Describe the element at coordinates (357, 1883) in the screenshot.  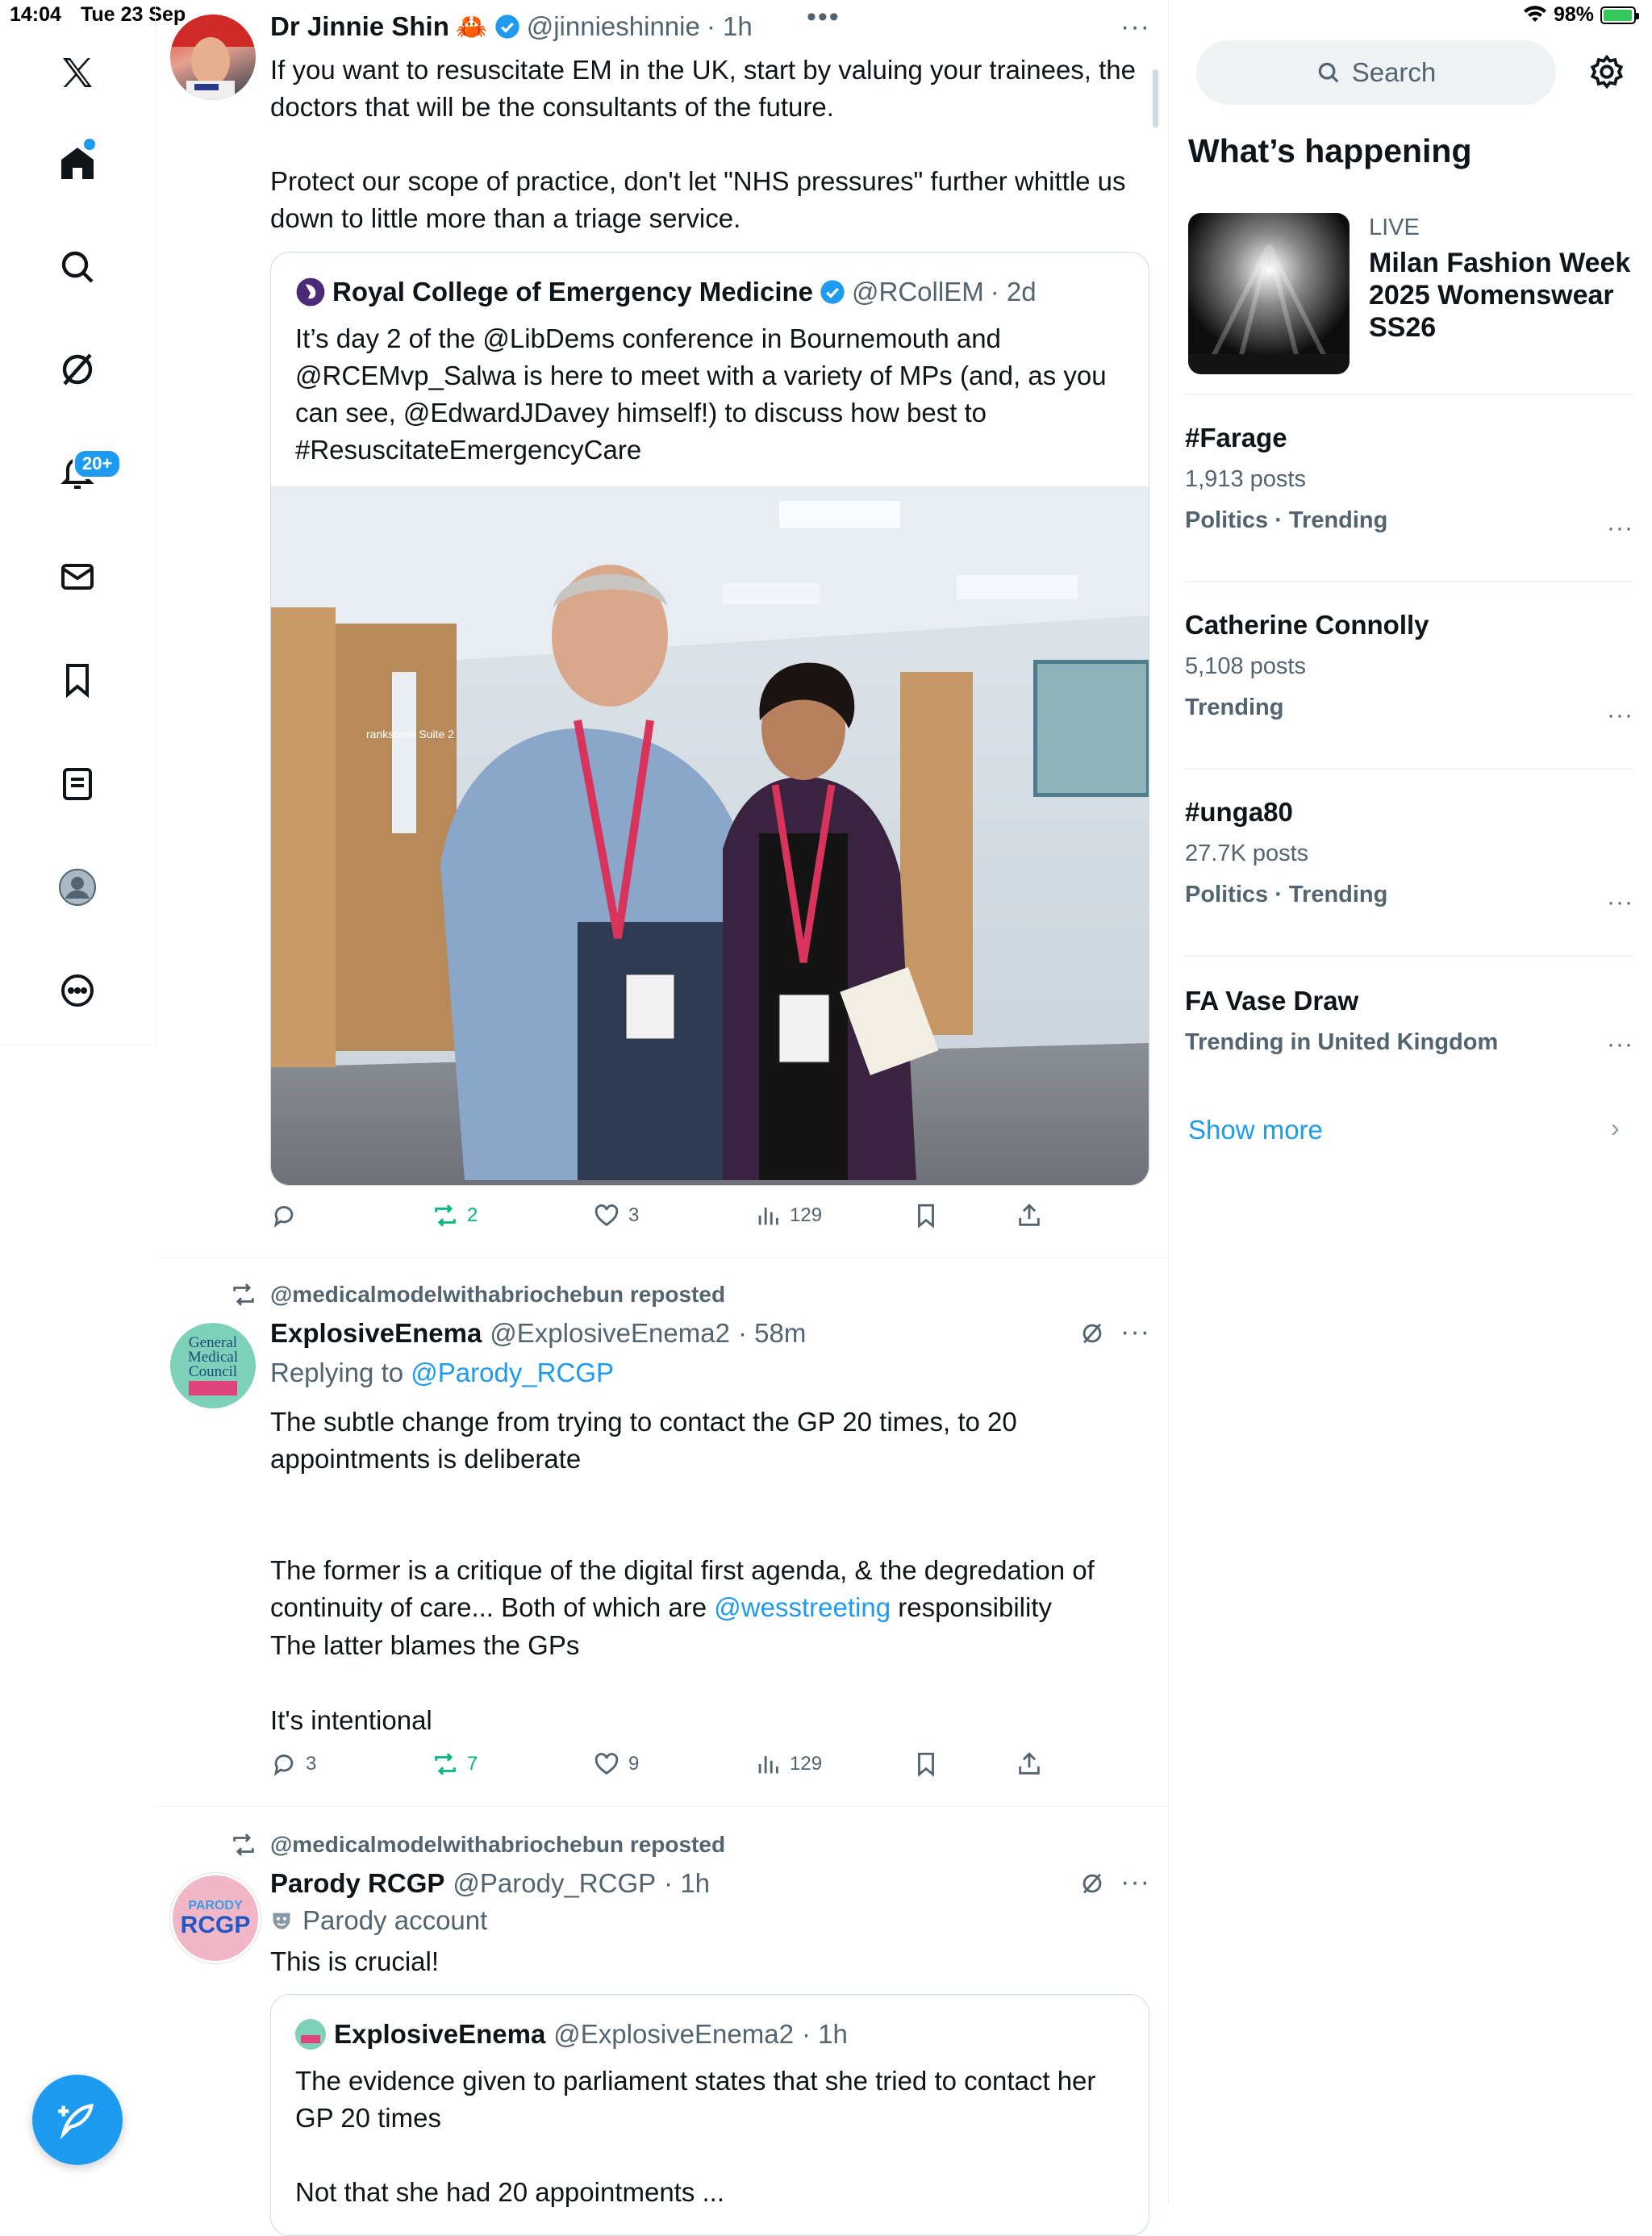
I see `author-name: Parody RCGP` at that location.